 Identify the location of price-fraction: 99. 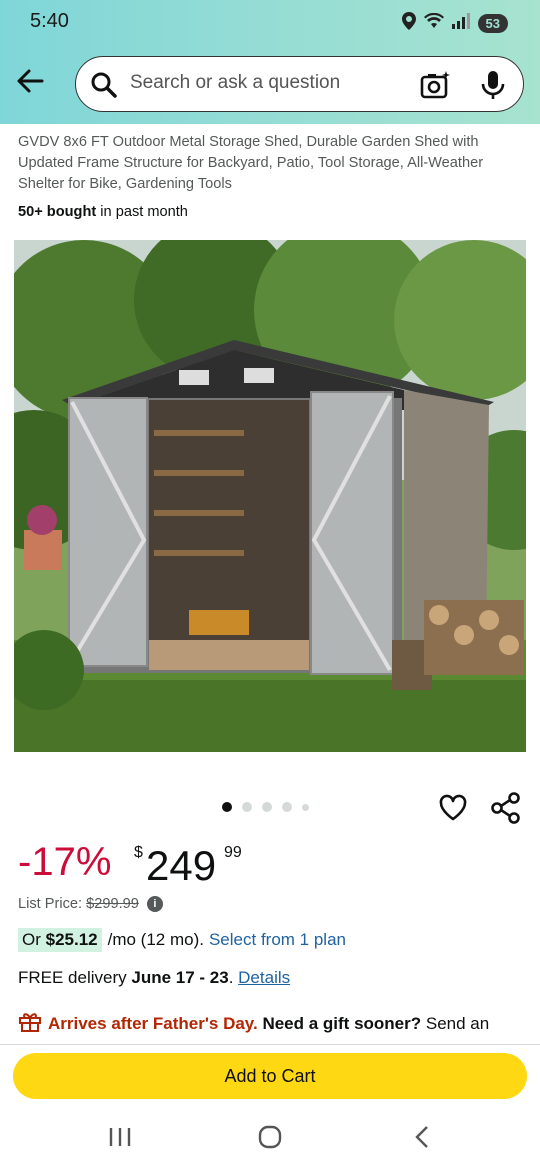
(233, 852).